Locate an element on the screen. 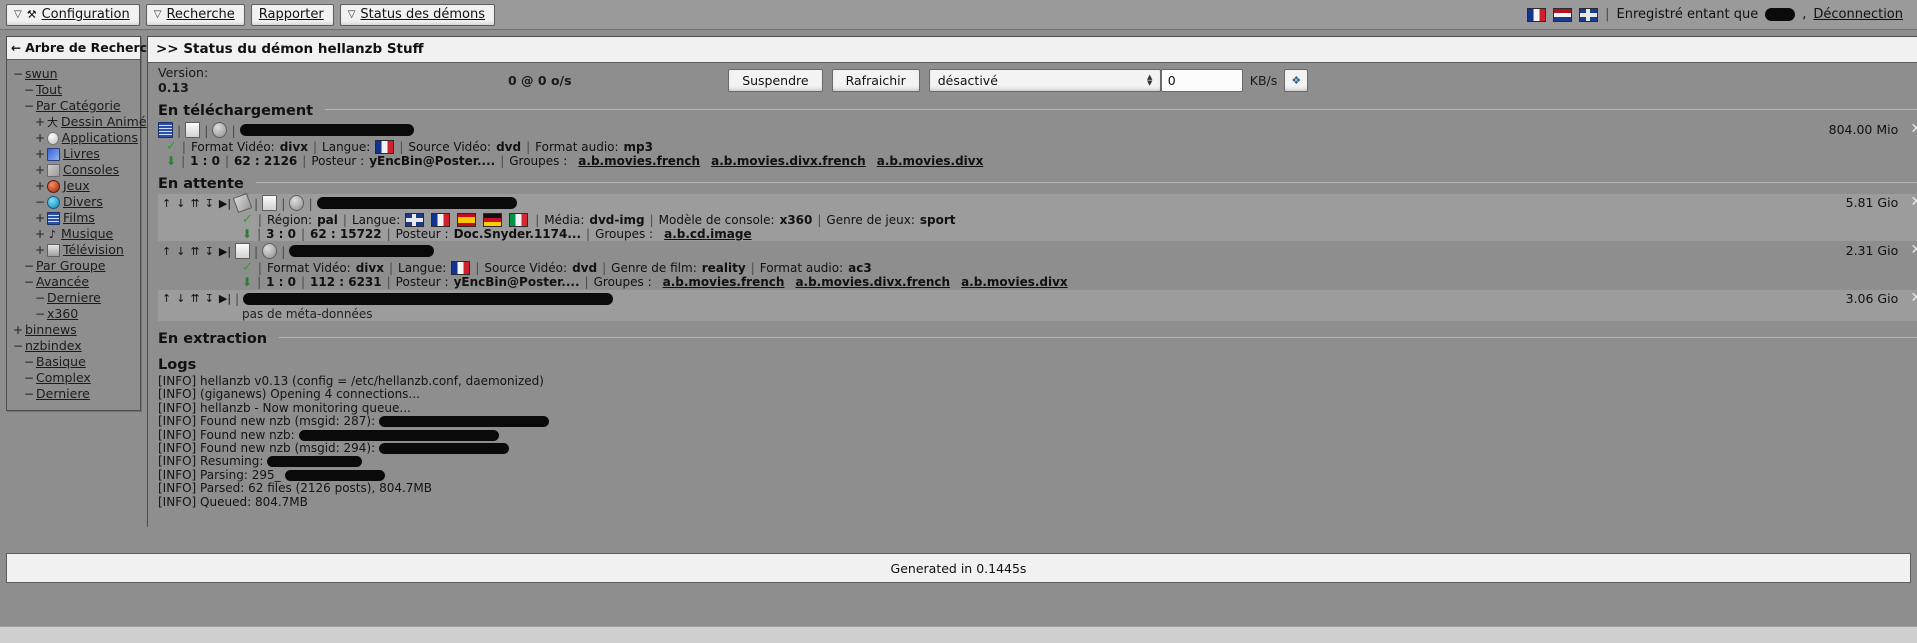 This screenshot has height=643, width=1917. menu-tab-rapporter: Rapporter is located at coordinates (292, 14).